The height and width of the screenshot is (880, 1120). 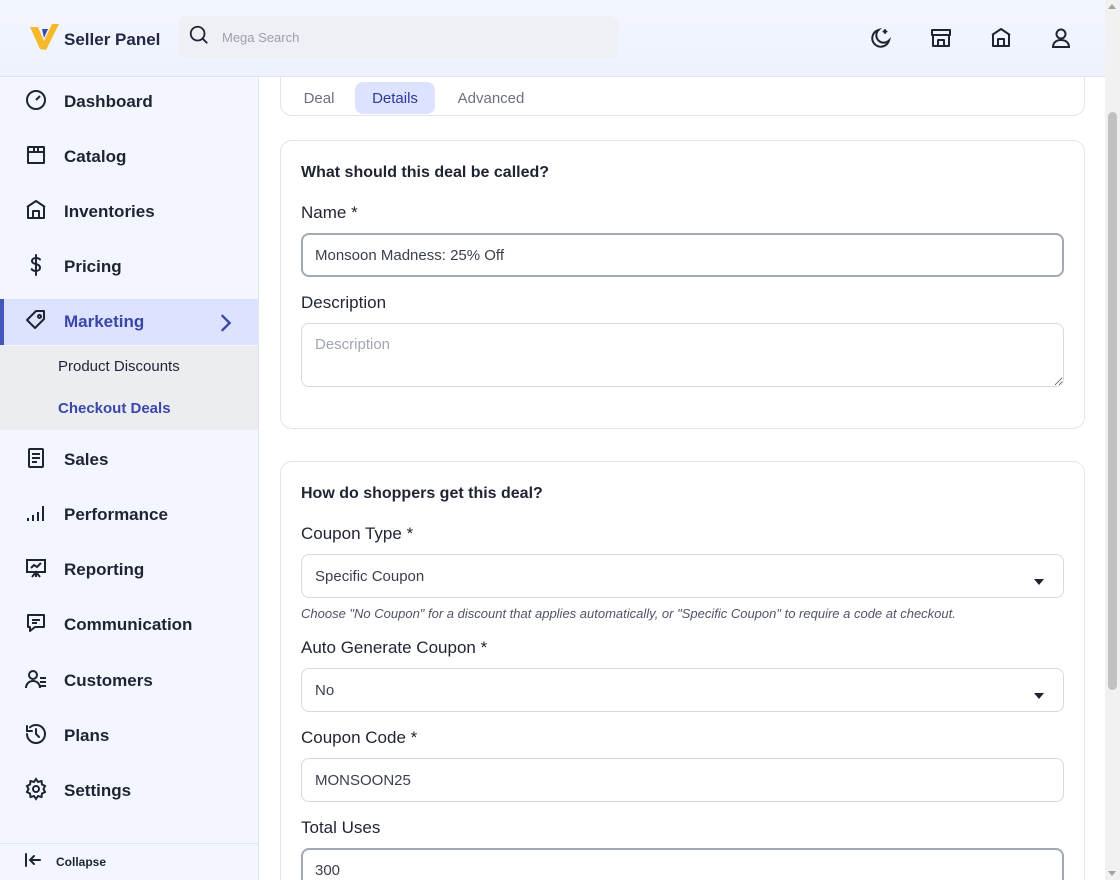 I want to click on sidebar-item-settings: Settings, so click(x=129, y=791).